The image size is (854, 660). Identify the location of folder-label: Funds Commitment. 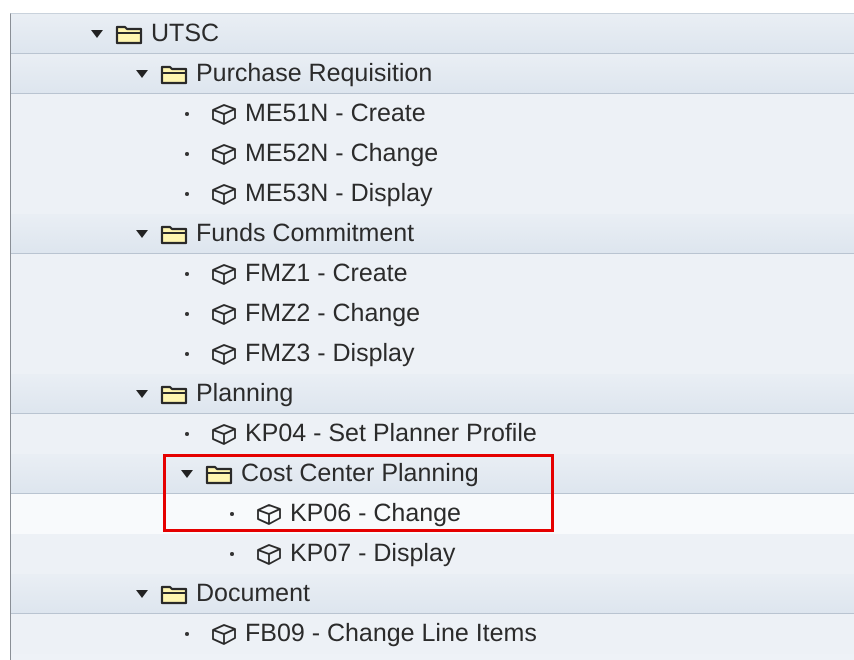
(305, 233).